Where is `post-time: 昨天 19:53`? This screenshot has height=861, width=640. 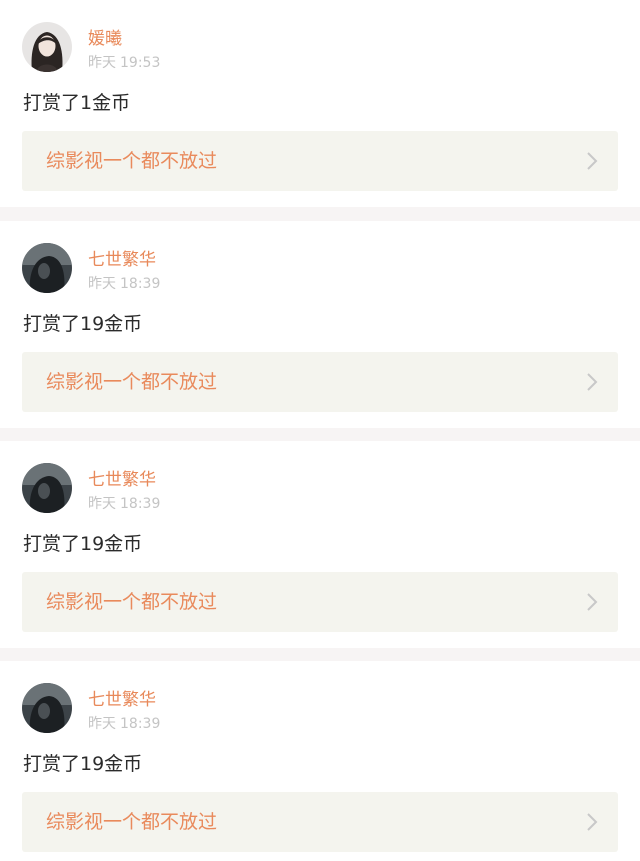 post-time: 昨天 19:53 is located at coordinates (124, 63).